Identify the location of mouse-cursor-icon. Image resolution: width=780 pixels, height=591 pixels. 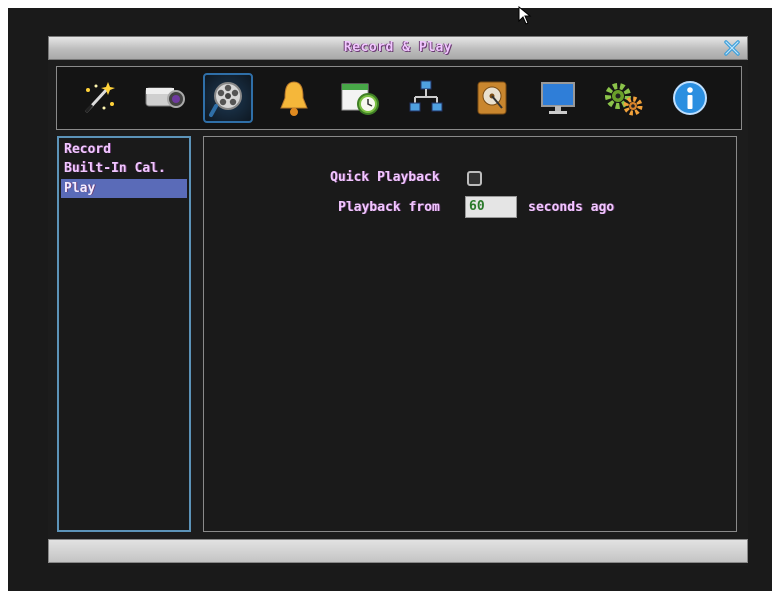
(525, 15).